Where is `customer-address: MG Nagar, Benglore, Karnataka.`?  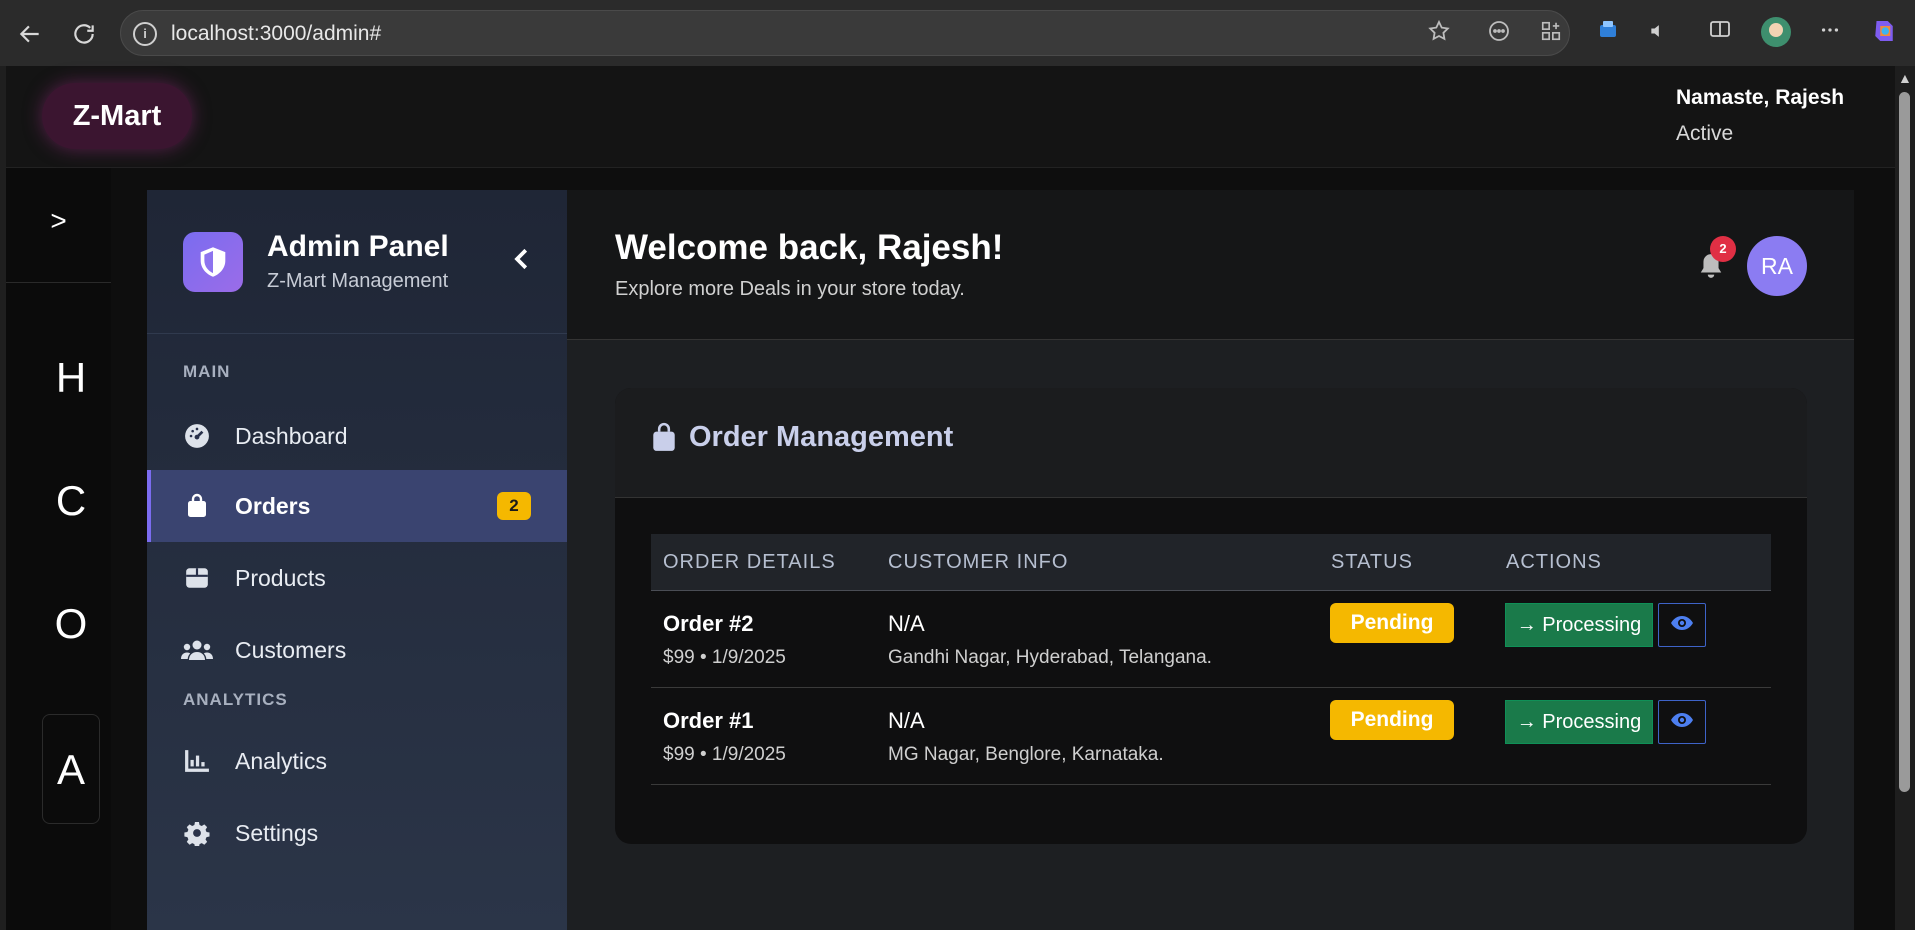
customer-address: MG Nagar, Benglore, Karnataka. is located at coordinates (1026, 754).